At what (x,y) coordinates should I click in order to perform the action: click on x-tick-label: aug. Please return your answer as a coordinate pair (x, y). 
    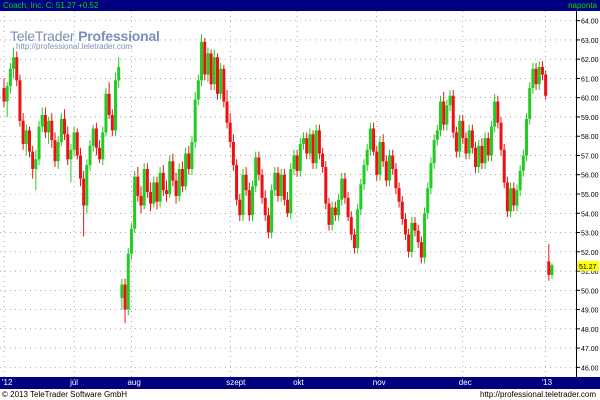
    Looking at the image, I should click on (134, 382).